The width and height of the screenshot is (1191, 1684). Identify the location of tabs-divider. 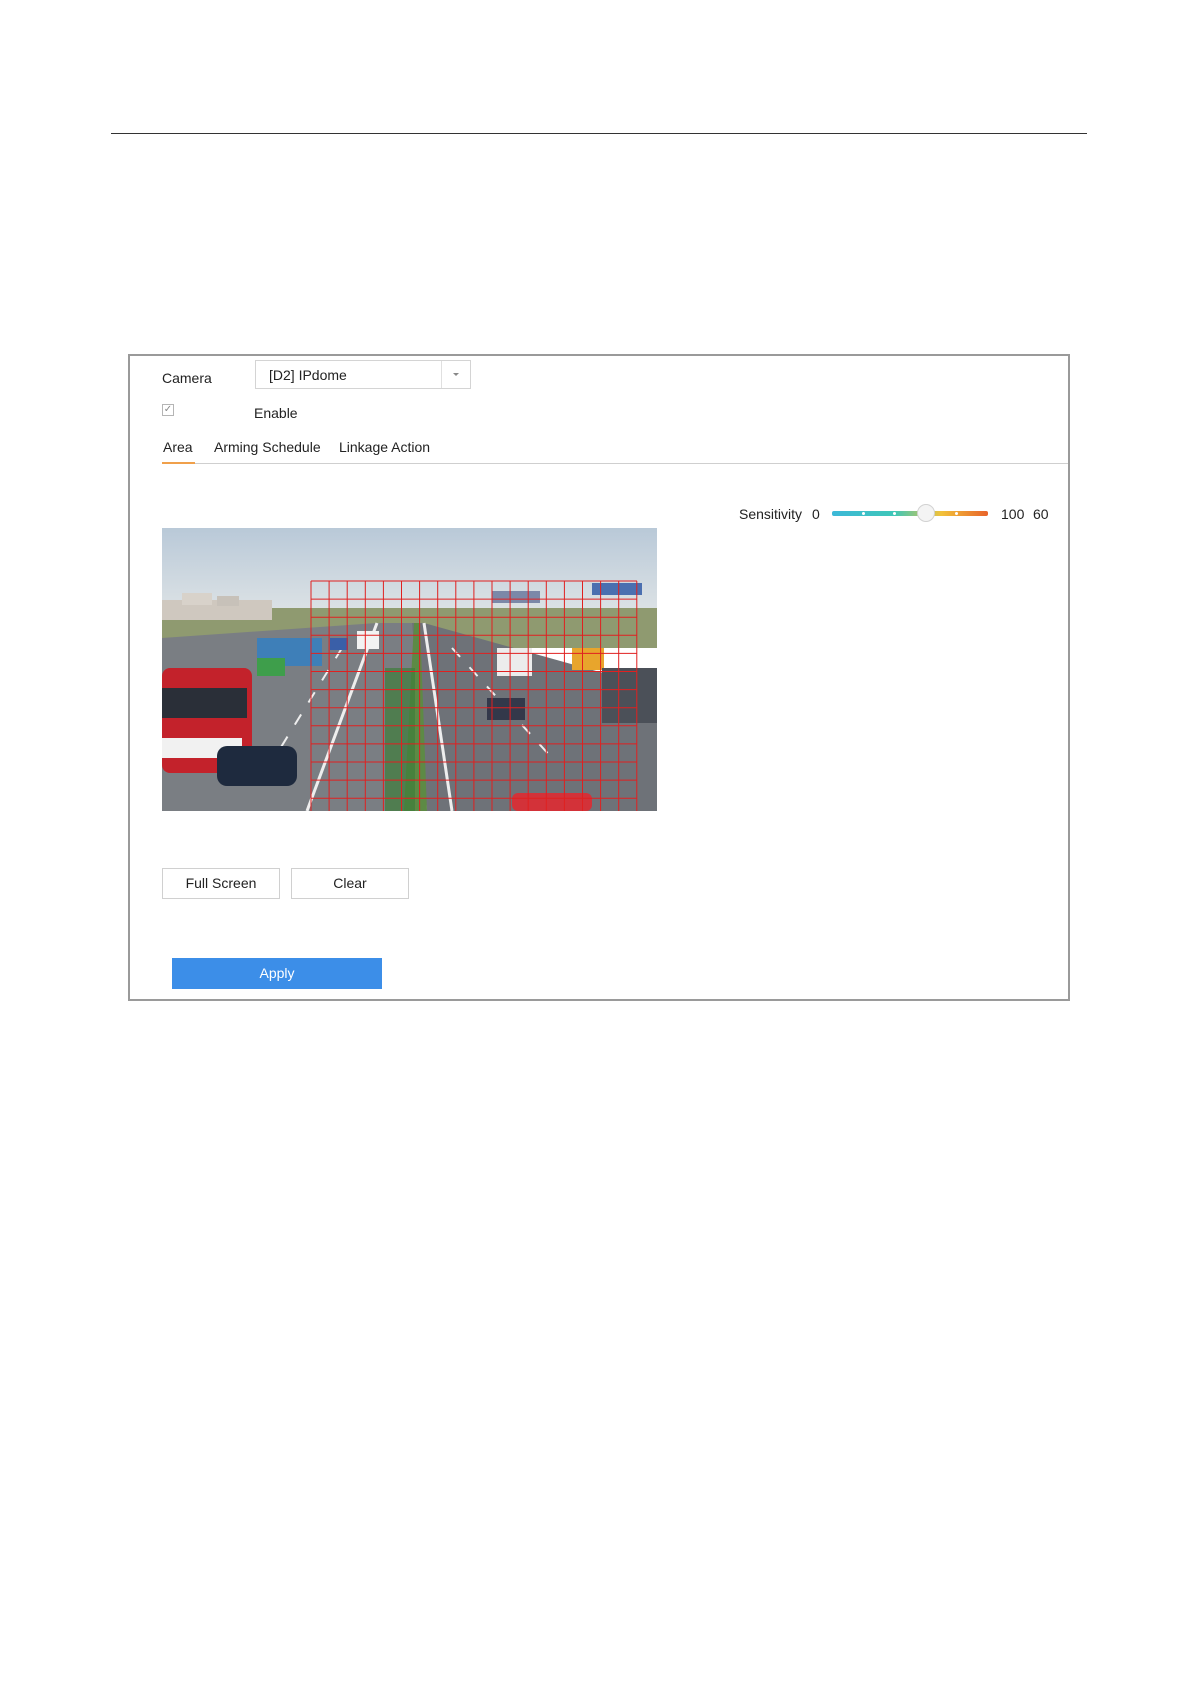
(615, 463).